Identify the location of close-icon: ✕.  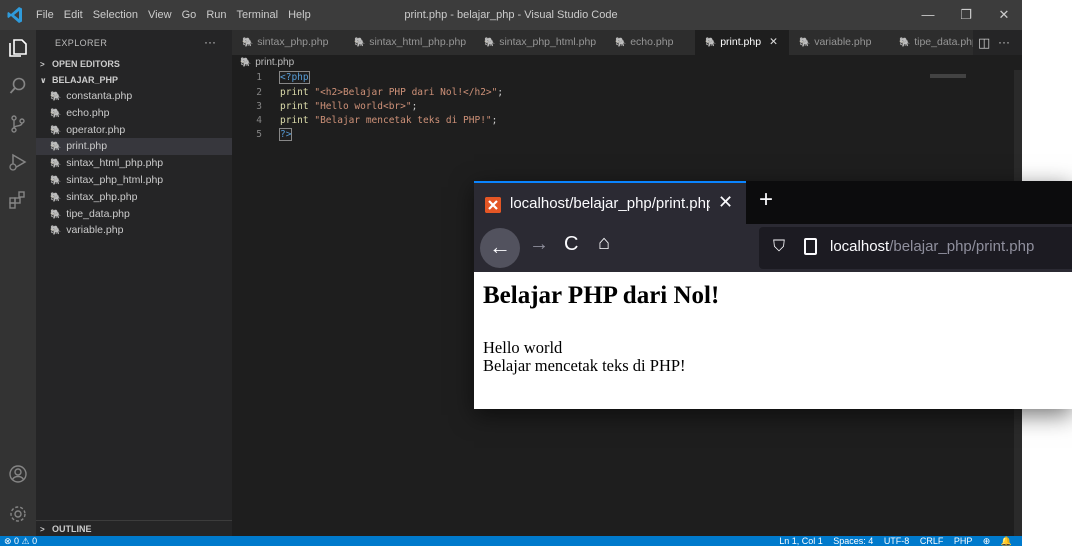
(725, 202).